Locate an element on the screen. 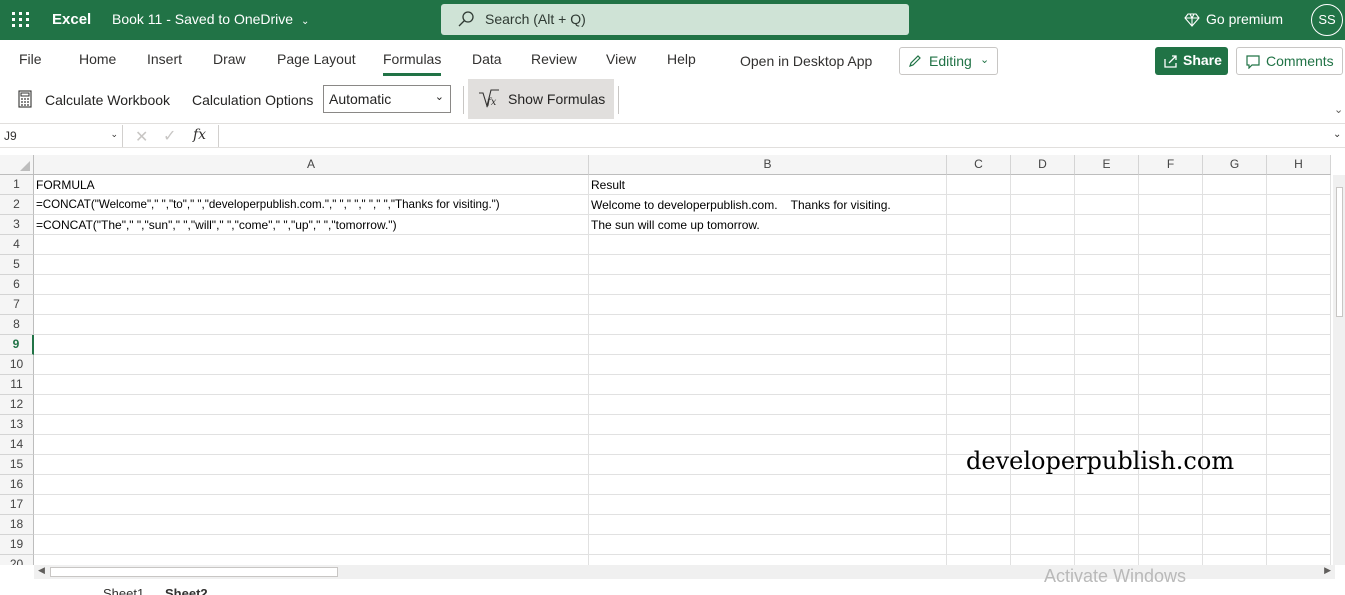 This screenshot has height=595, width=1345. open-in-desktop-app: Open in Desktop App is located at coordinates (806, 61).